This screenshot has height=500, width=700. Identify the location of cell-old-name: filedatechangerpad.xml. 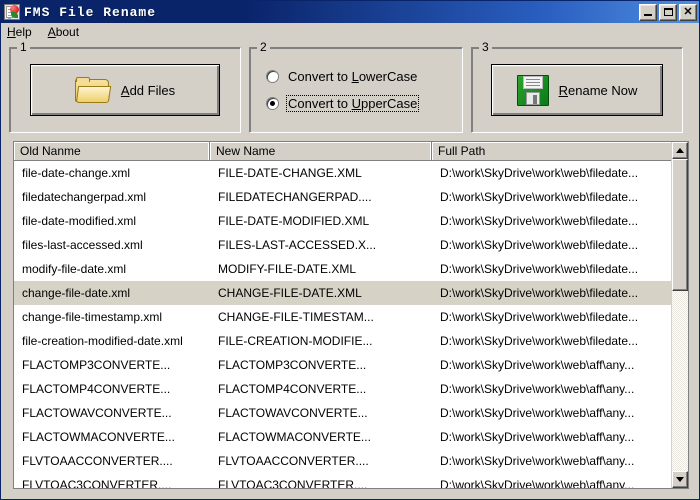
(84, 197).